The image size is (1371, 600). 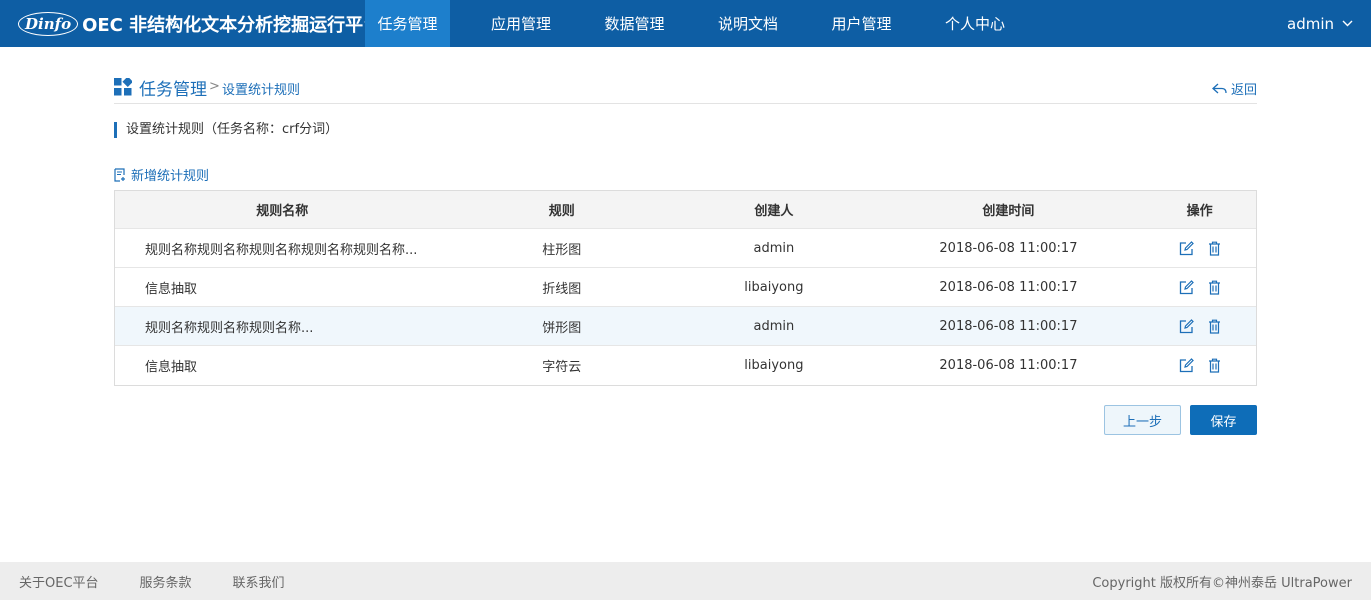 What do you see at coordinates (685, 365) in the screenshot?
I see `table-row: 信息抽取 字符云 libaiyong 2018-06-08 11:00:17` at bounding box center [685, 365].